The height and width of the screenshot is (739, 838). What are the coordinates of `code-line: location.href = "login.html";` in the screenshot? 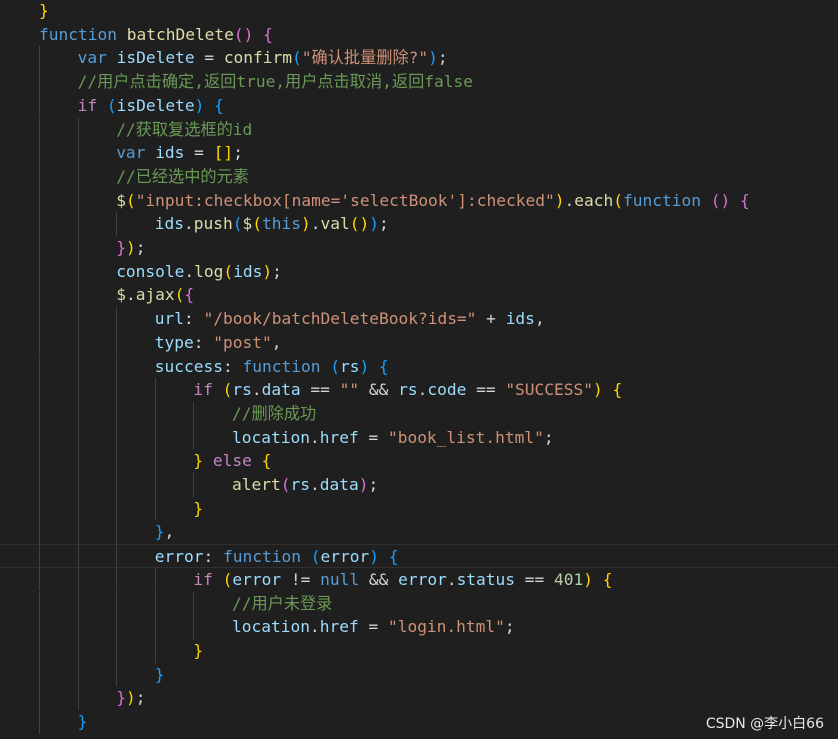 It's located at (419, 627).